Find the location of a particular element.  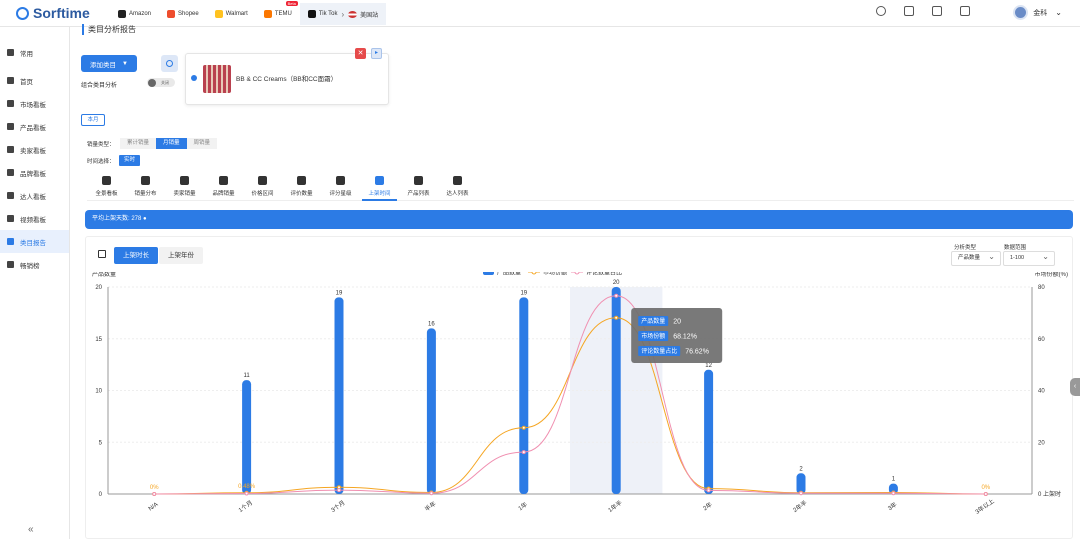

sales-type-monthly: 月销量 is located at coordinates (171, 143).